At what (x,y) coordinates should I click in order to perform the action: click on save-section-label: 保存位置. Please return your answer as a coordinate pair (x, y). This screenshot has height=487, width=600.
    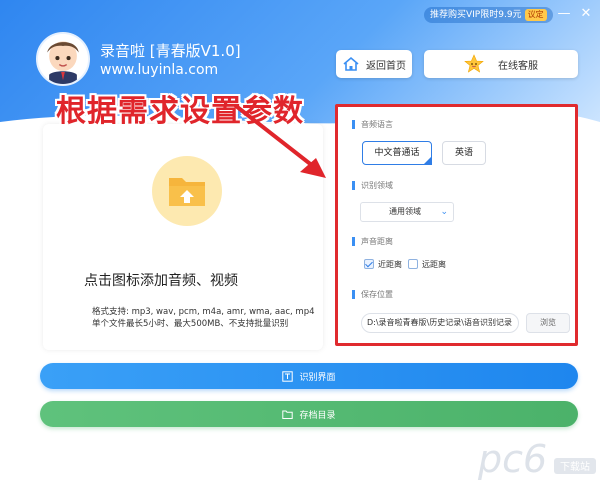
    Looking at the image, I should click on (377, 294).